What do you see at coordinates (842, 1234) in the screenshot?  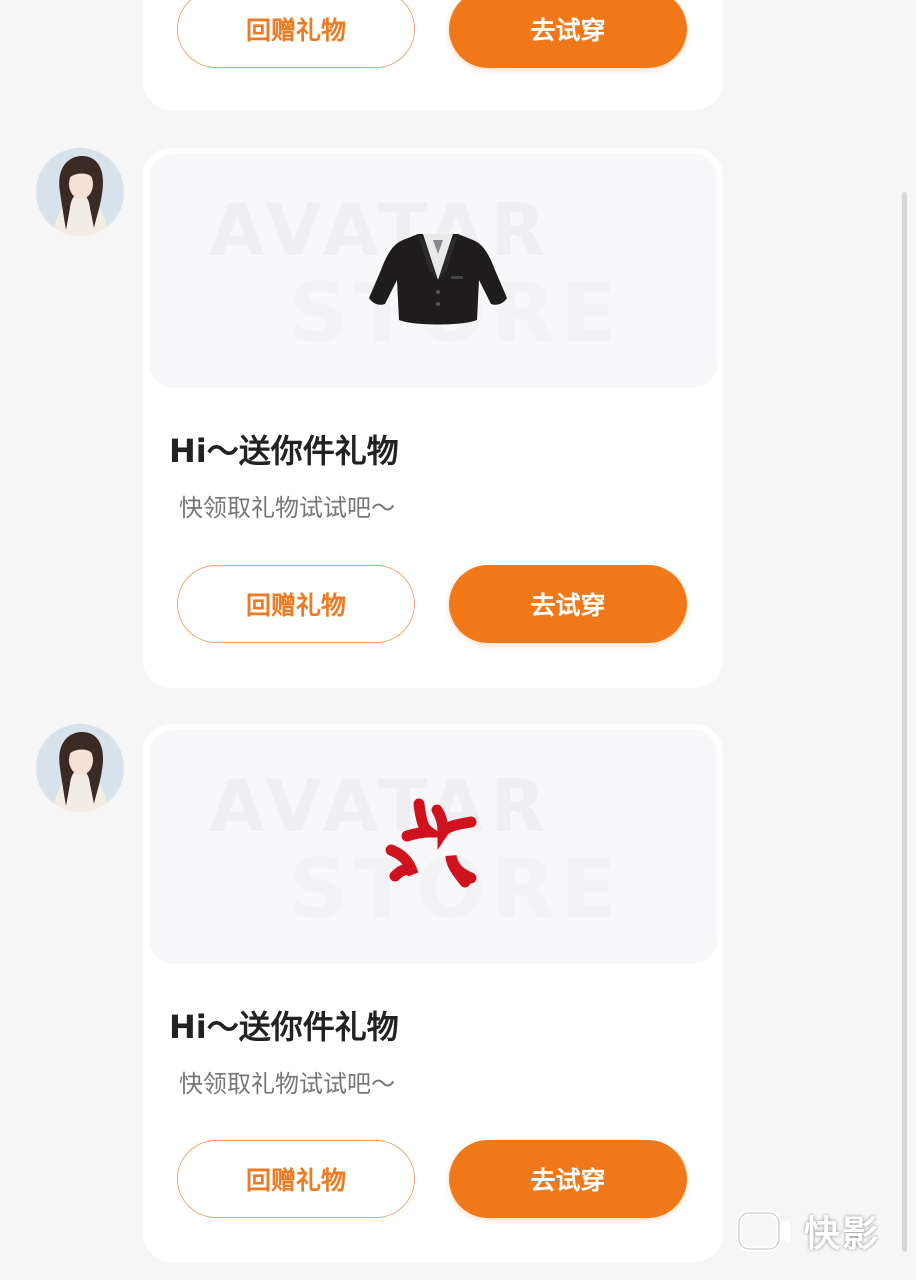 I see `app-watermark-label: 快影` at bounding box center [842, 1234].